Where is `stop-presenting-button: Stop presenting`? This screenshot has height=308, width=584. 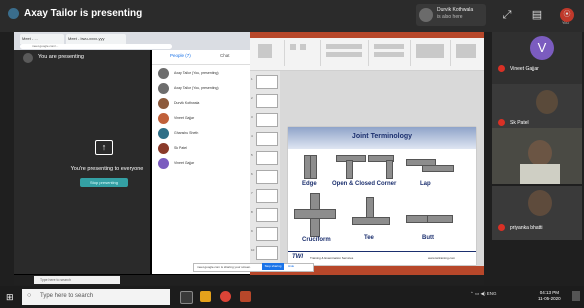
stop-presenting-button: Stop presenting is located at coordinates (104, 182).